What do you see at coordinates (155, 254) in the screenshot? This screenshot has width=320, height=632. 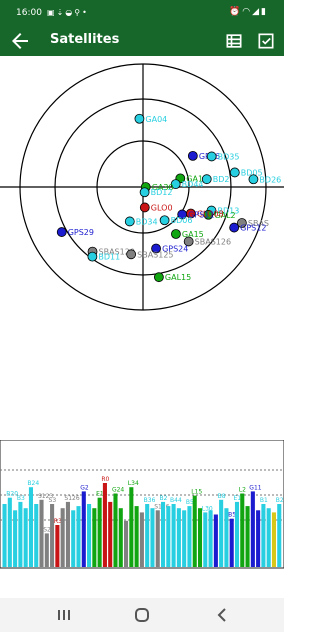 I see `satellite-label: SBAS125` at bounding box center [155, 254].